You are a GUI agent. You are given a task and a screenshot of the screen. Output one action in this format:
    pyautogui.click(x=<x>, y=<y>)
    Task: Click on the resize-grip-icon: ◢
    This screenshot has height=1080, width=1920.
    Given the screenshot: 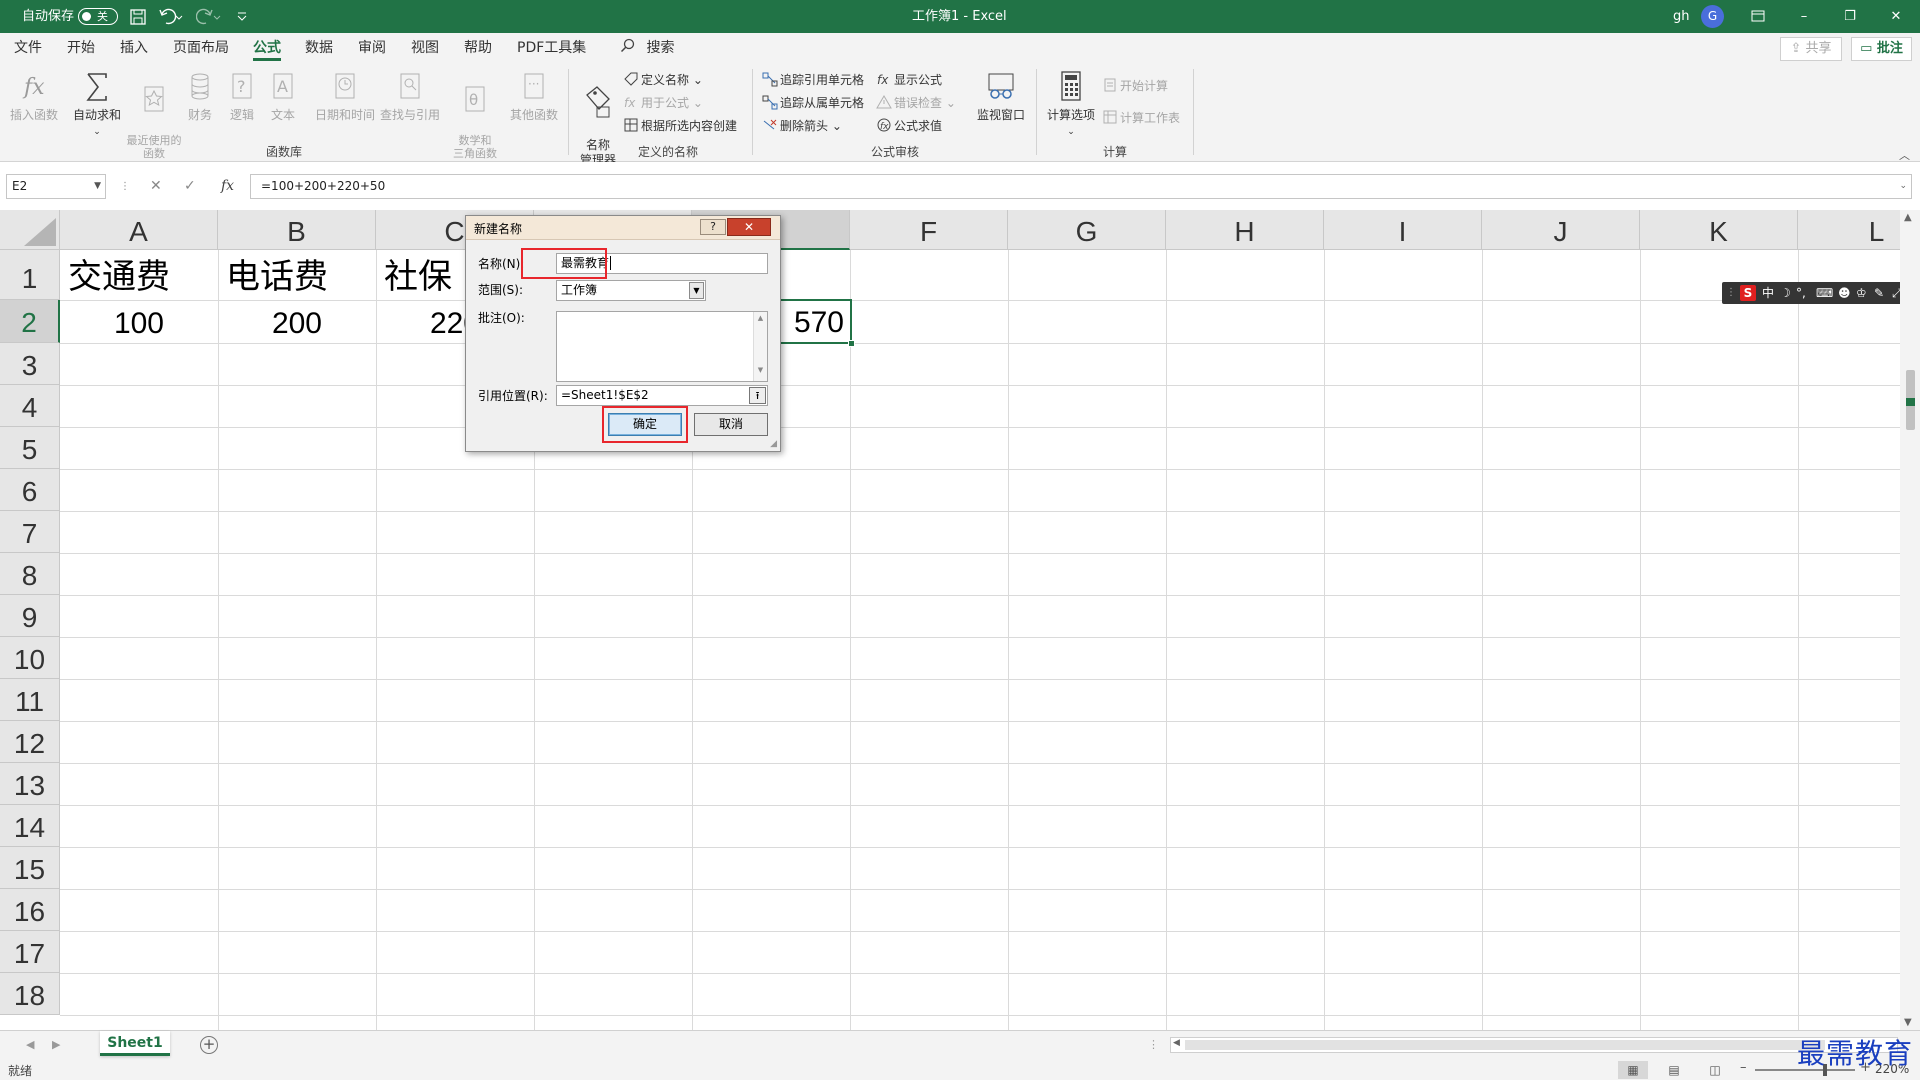 What is the action you would take?
    pyautogui.click(x=773, y=444)
    